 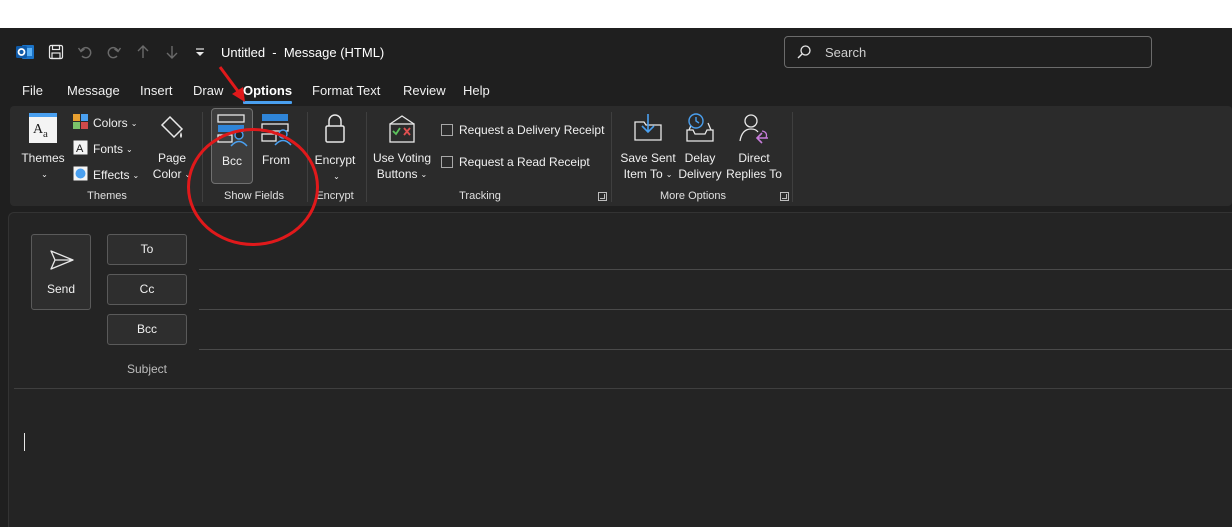 What do you see at coordinates (402, 130) in the screenshot?
I see `voting-icon` at bounding box center [402, 130].